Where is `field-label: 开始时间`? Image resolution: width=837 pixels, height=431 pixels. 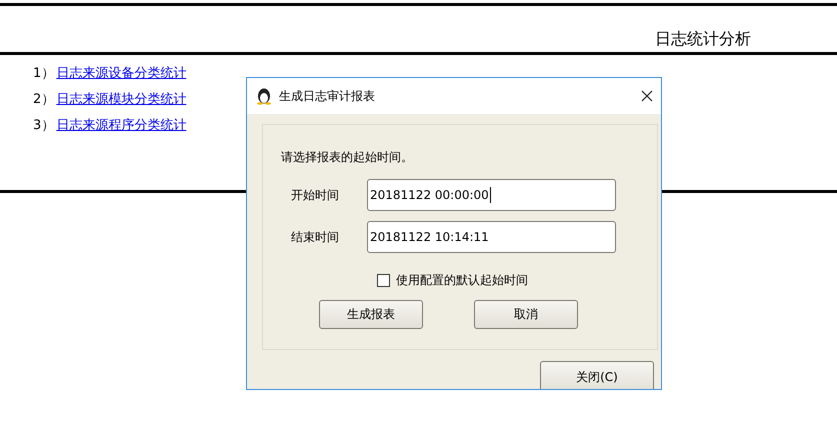
field-label: 开始时间 is located at coordinates (315, 195).